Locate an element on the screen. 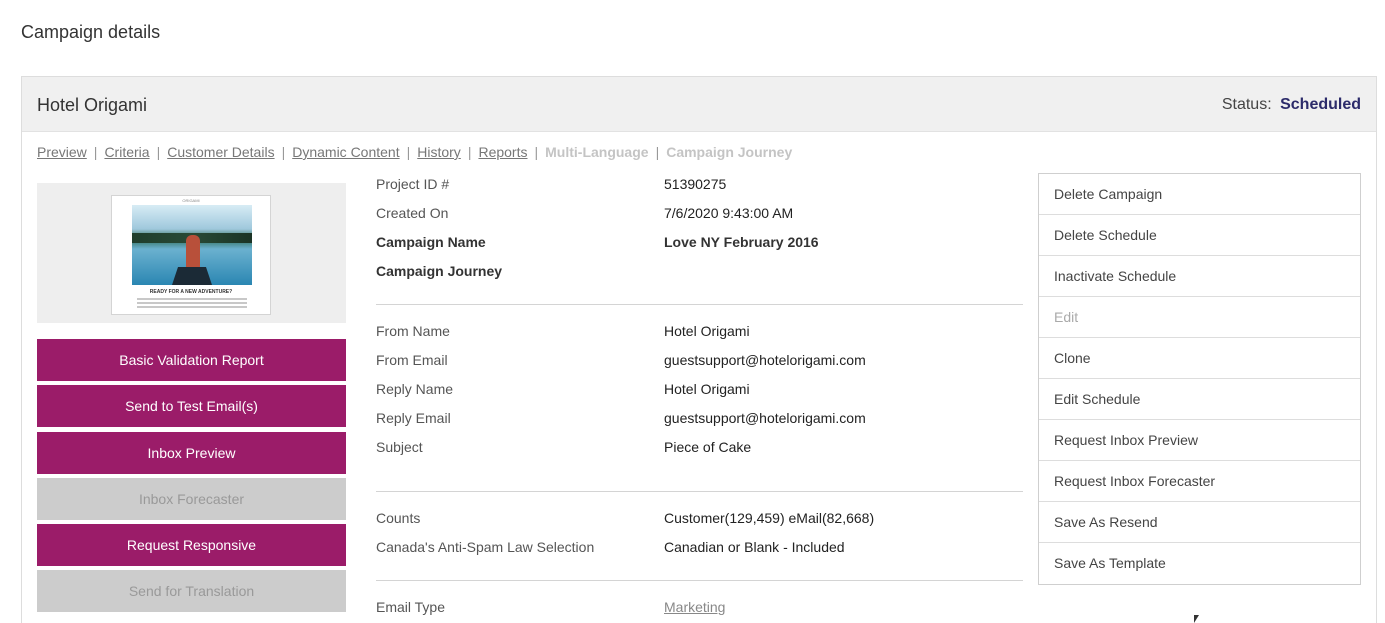 The width and height of the screenshot is (1385, 623). detail-value: Piece of Cake is located at coordinates (708, 447).